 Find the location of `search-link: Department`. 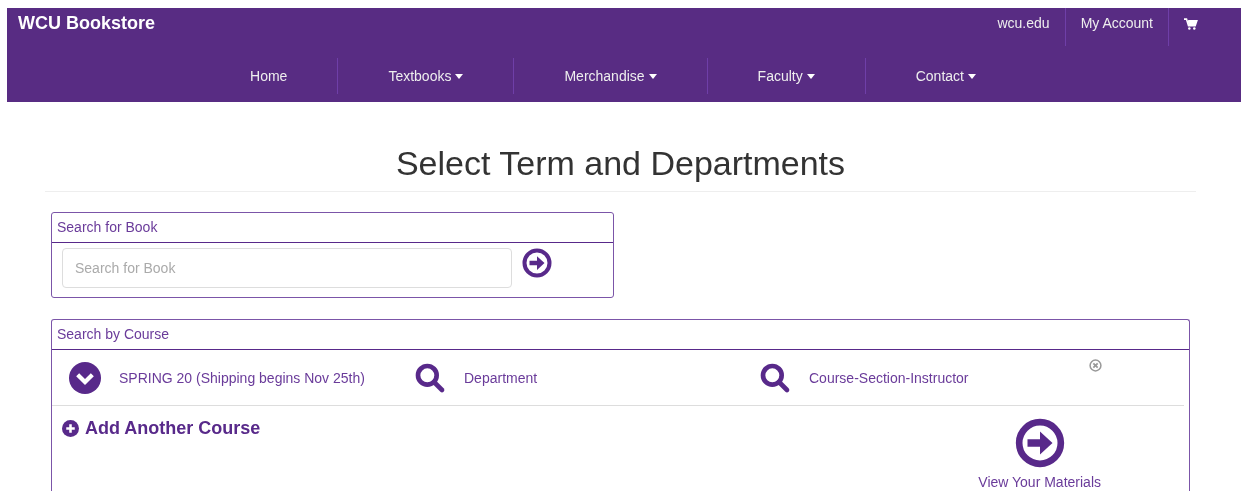

search-link: Department is located at coordinates (501, 377).